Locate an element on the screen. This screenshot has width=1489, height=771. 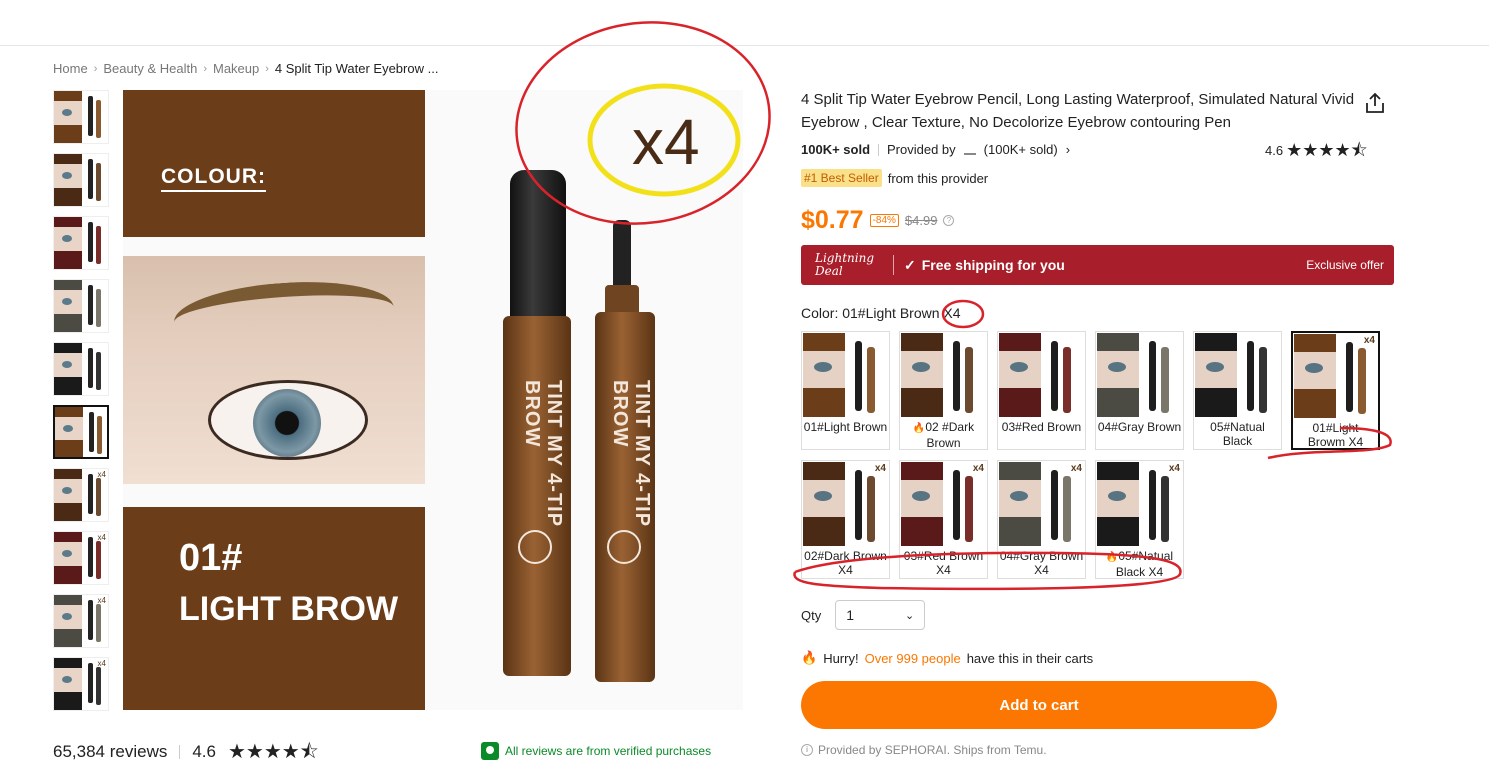
info-icon: i is located at coordinates (807, 750).